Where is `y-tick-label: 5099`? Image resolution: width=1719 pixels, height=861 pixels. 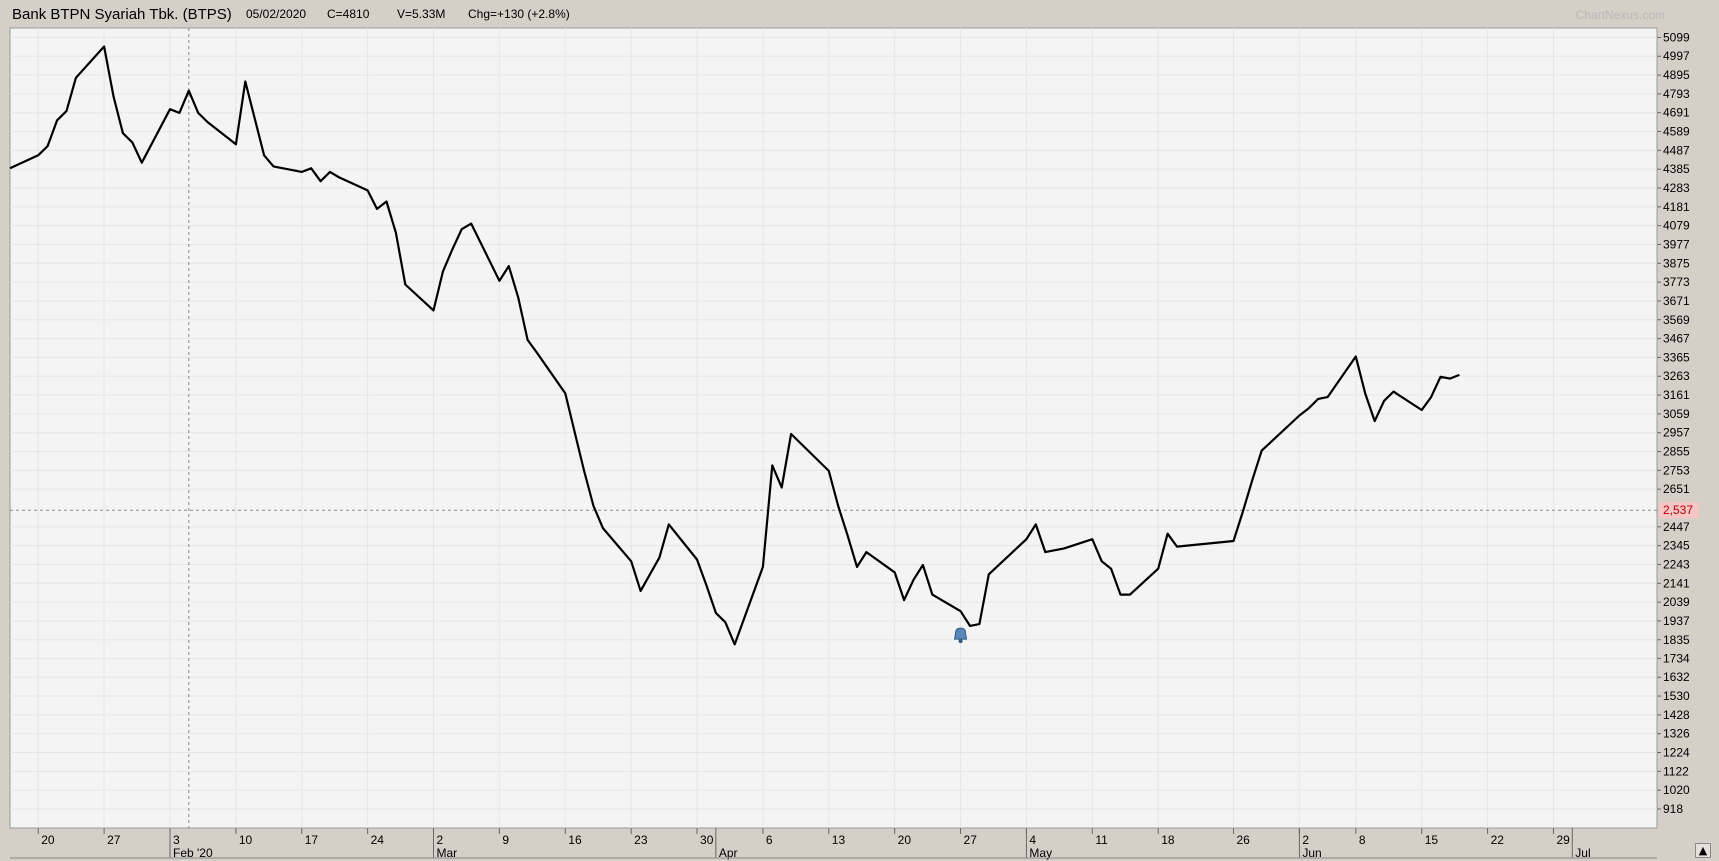
y-tick-label: 5099 is located at coordinates (1676, 37).